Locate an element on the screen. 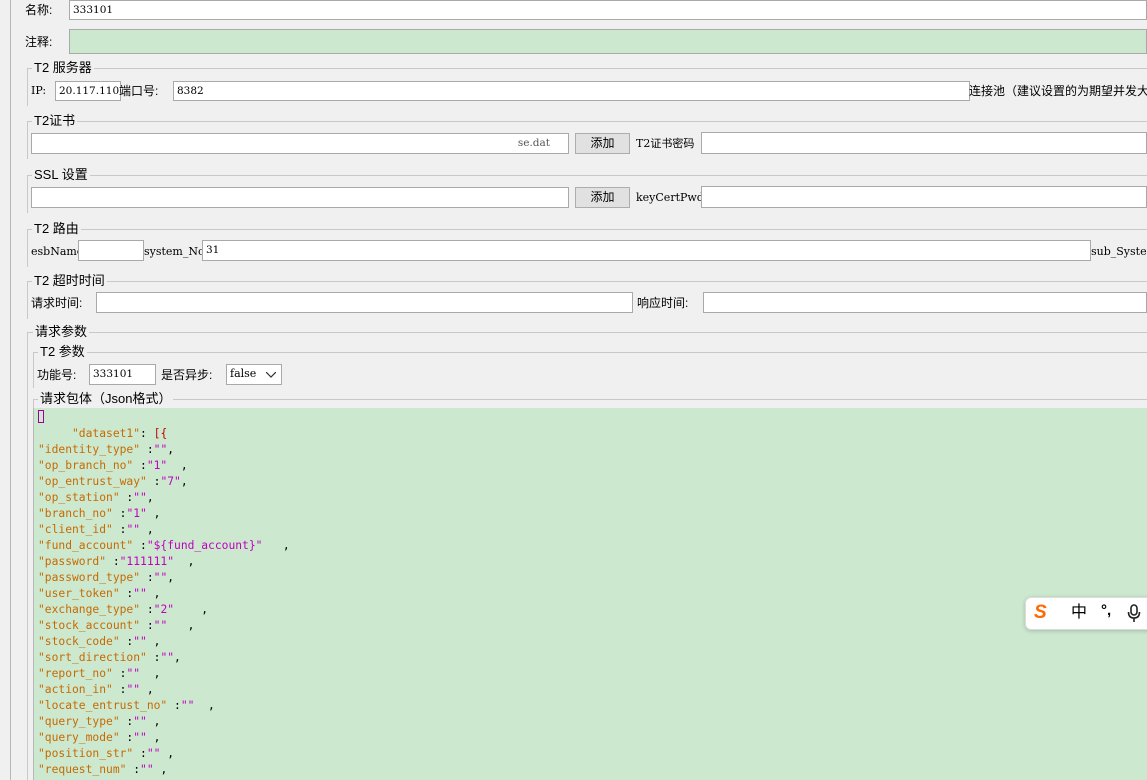 Image resolution: width=1147 pixels, height=780 pixels. port-input: 8382 is located at coordinates (571, 91).